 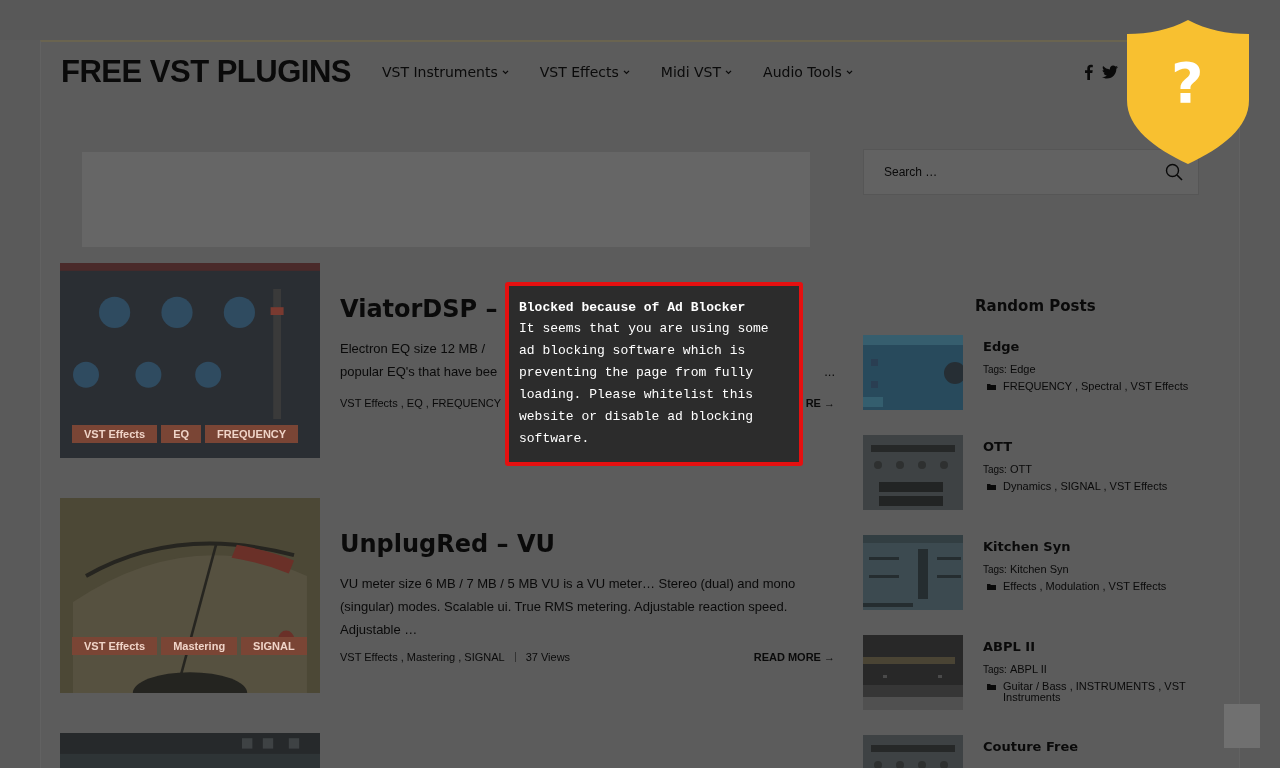 What do you see at coordinates (274, 646) in the screenshot?
I see `tag-label: SIGNAL` at bounding box center [274, 646].